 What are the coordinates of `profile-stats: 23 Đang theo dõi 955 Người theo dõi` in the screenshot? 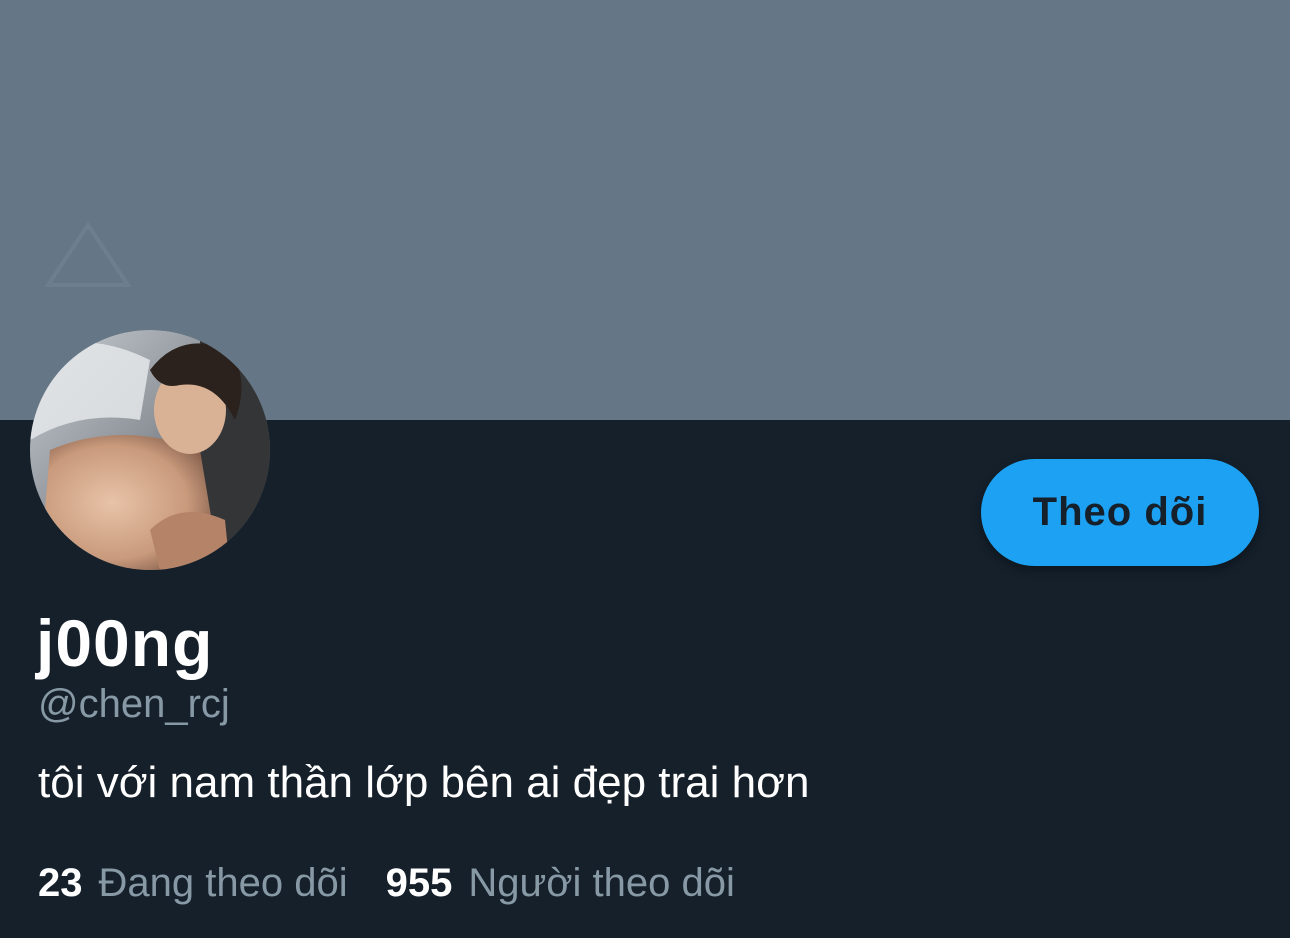 It's located at (405, 883).